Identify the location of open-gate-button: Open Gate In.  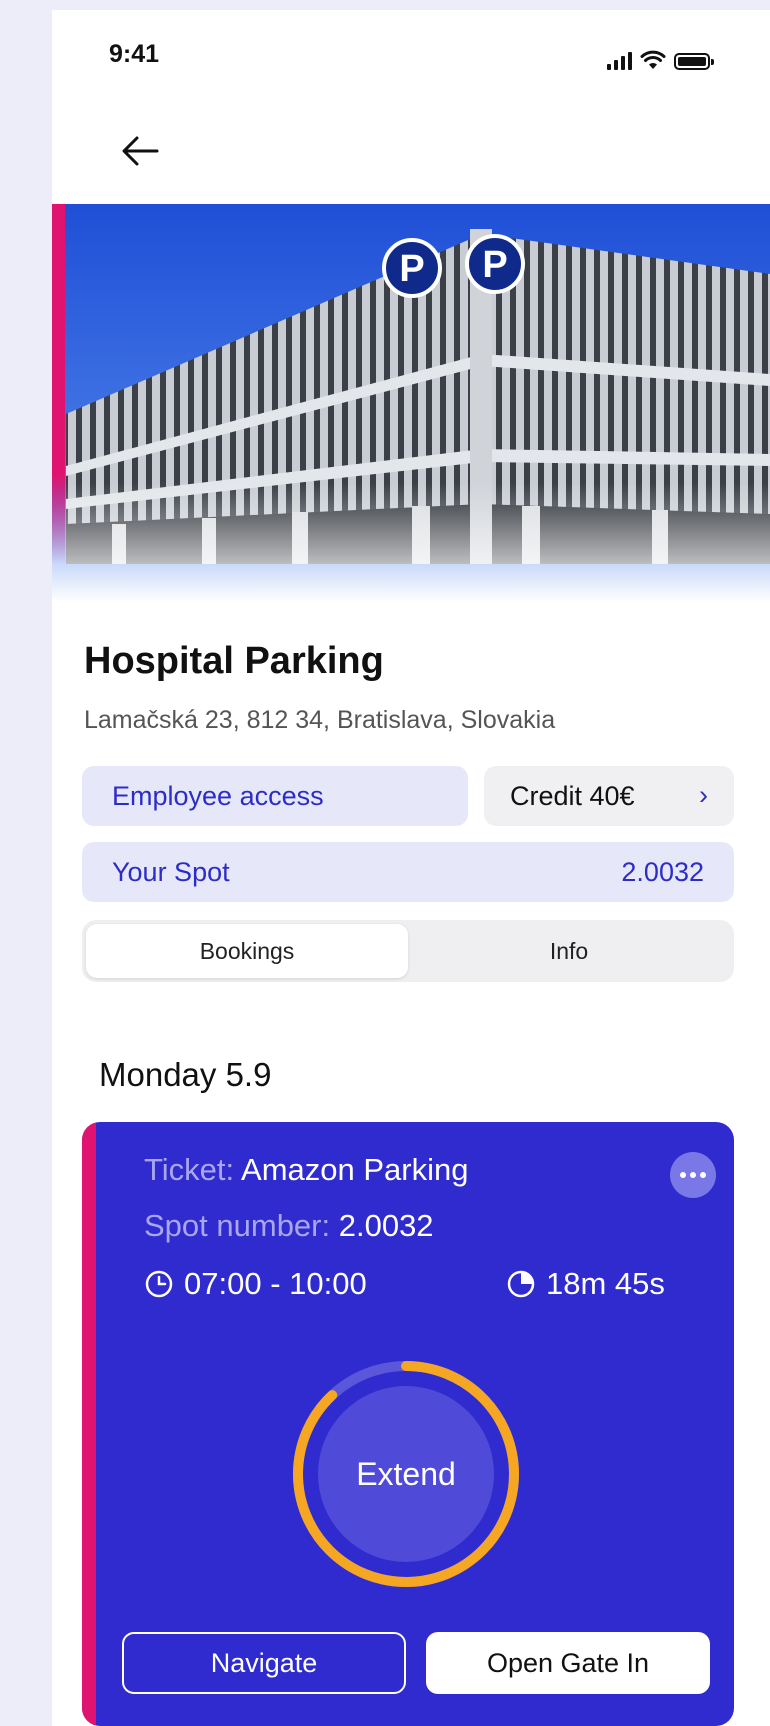
(568, 1663).